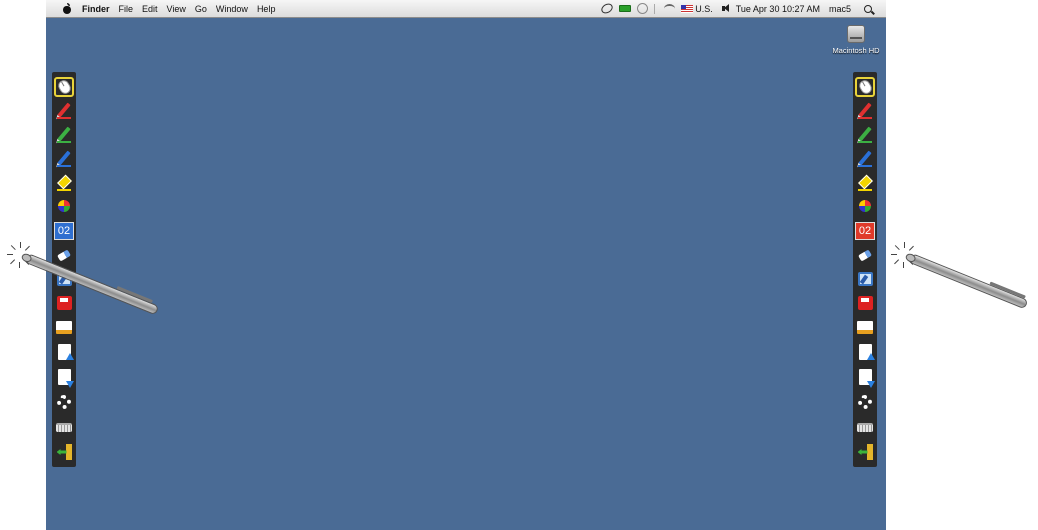 This screenshot has width=1038, height=530. I want to click on screen-capture-icon, so click(865, 279).